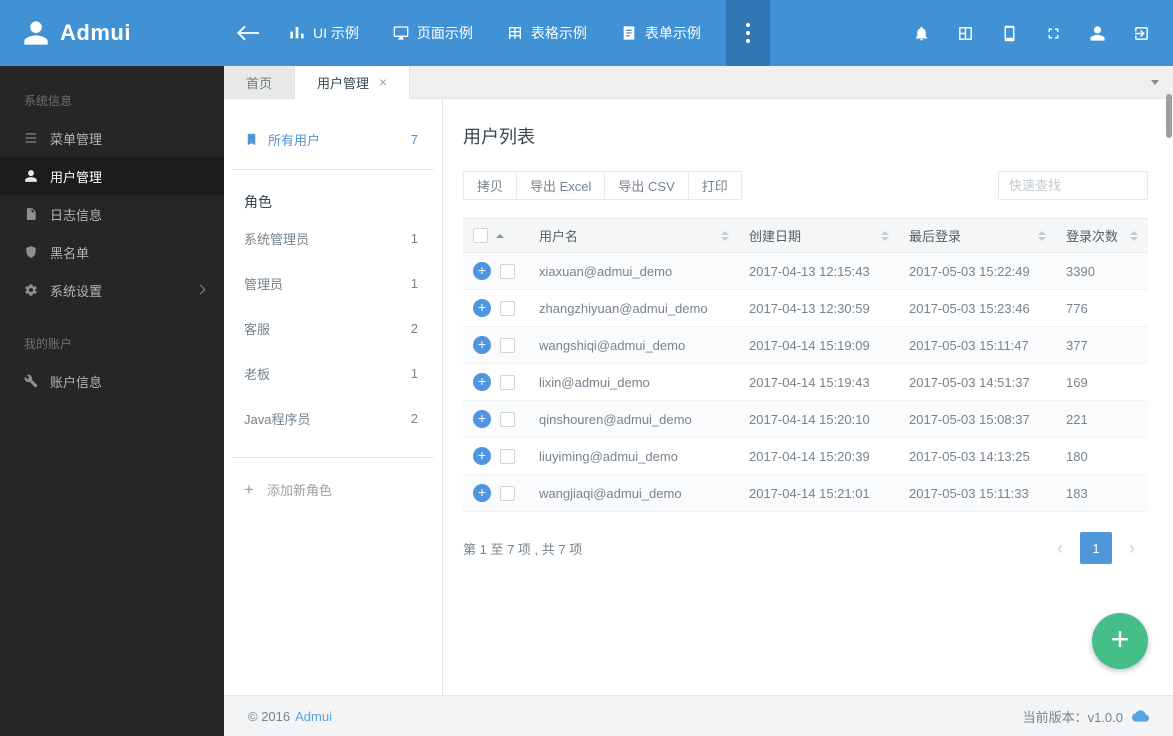  What do you see at coordinates (383, 82) in the screenshot?
I see `tab-close-icon` at bounding box center [383, 82].